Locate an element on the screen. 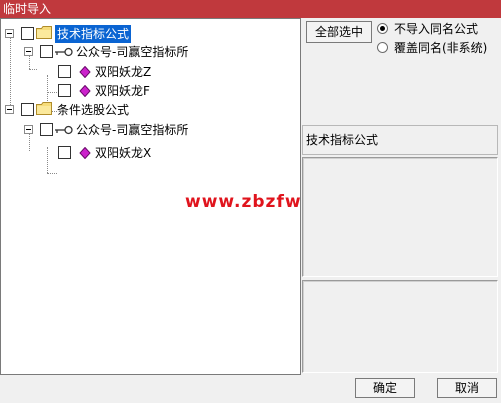 The height and width of the screenshot is (403, 501). select-all-button: 全部选中 is located at coordinates (339, 32).